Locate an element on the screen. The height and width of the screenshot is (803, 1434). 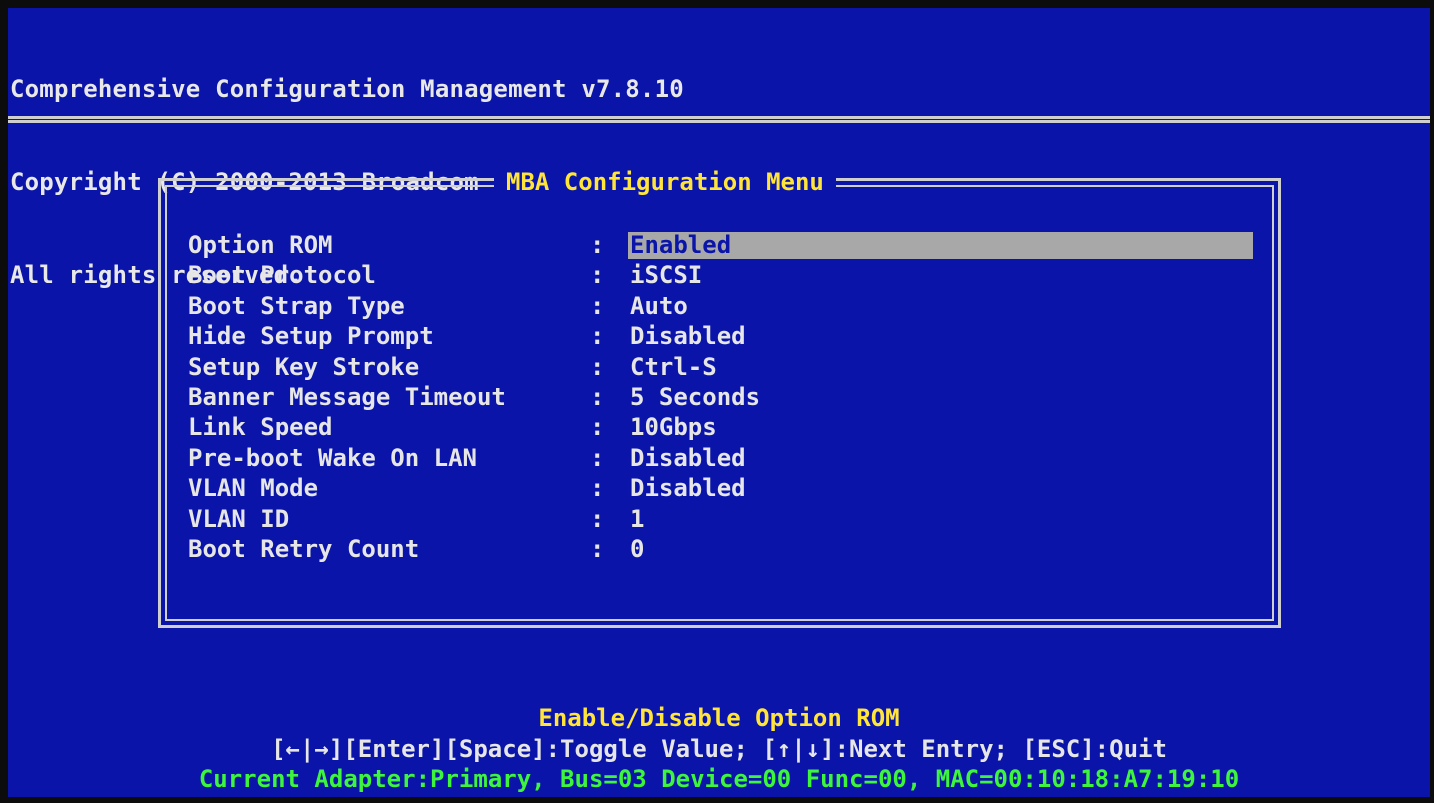
menu-item-value: 1 is located at coordinates (637, 519).